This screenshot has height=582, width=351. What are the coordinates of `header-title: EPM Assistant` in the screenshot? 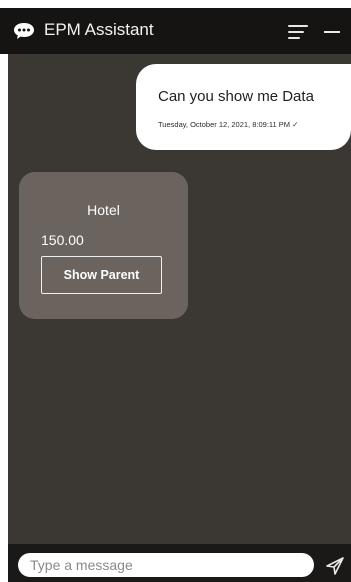 It's located at (99, 29).